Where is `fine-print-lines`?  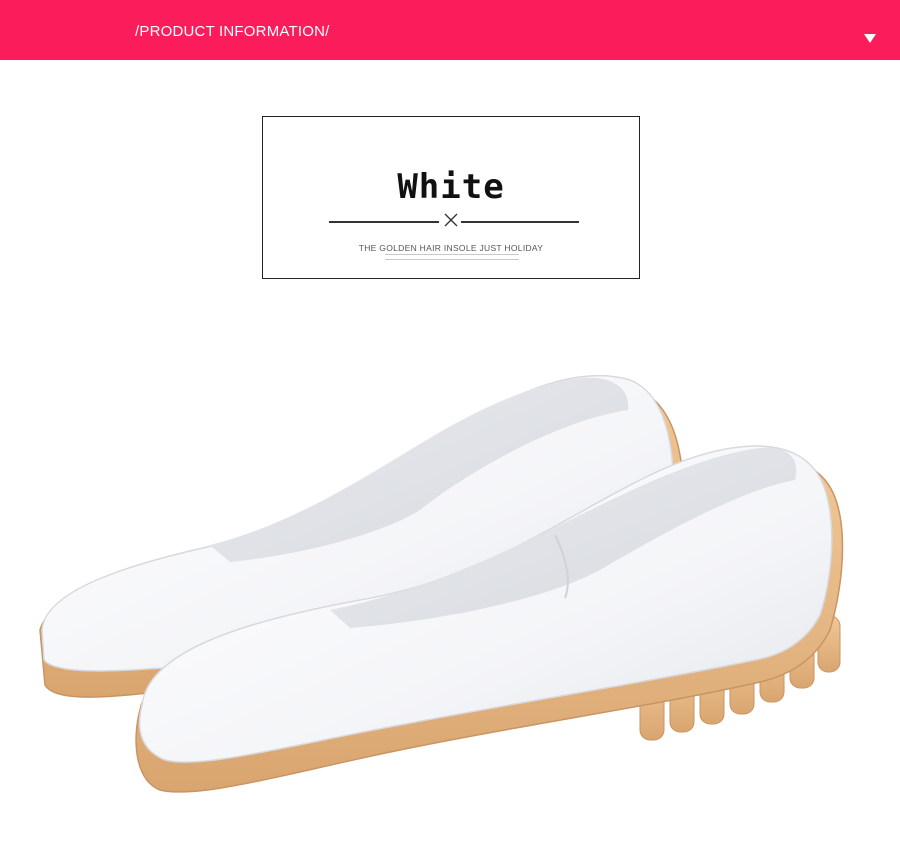
fine-print-lines is located at coordinates (452, 261).